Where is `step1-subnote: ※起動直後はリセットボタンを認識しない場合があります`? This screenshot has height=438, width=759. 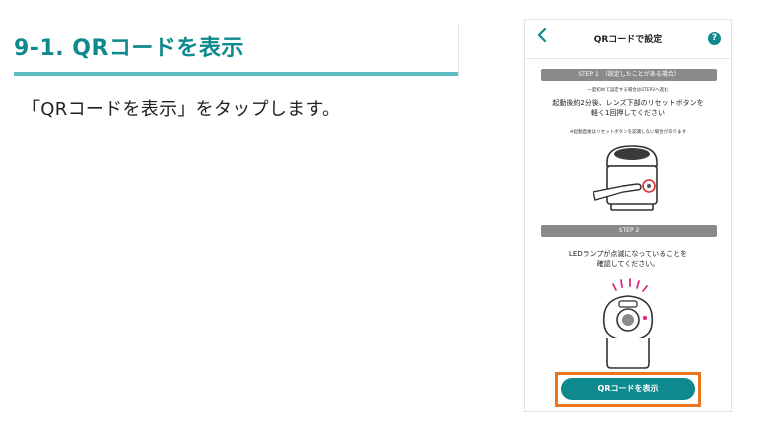 step1-subnote: ※起動直後はリセットボタンを認識しない場合があります is located at coordinates (628, 132).